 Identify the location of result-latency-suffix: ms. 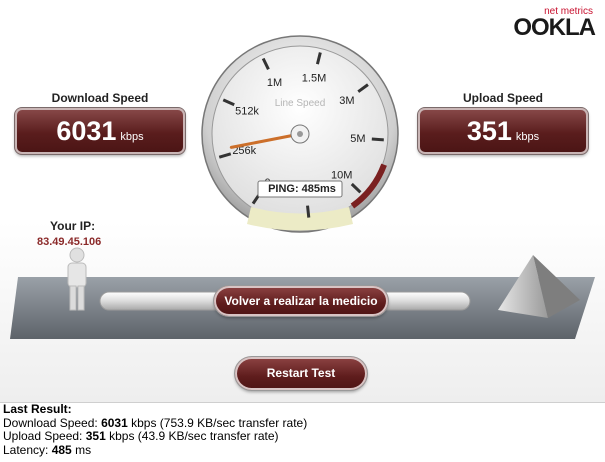
(81, 449).